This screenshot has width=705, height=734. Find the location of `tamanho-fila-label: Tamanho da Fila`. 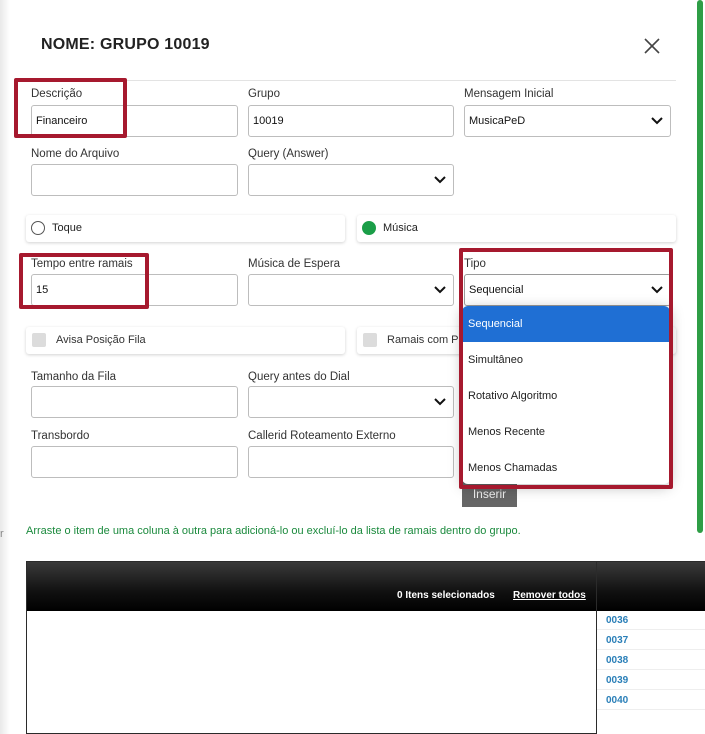

tamanho-fila-label: Tamanho da Fila is located at coordinates (74, 377).